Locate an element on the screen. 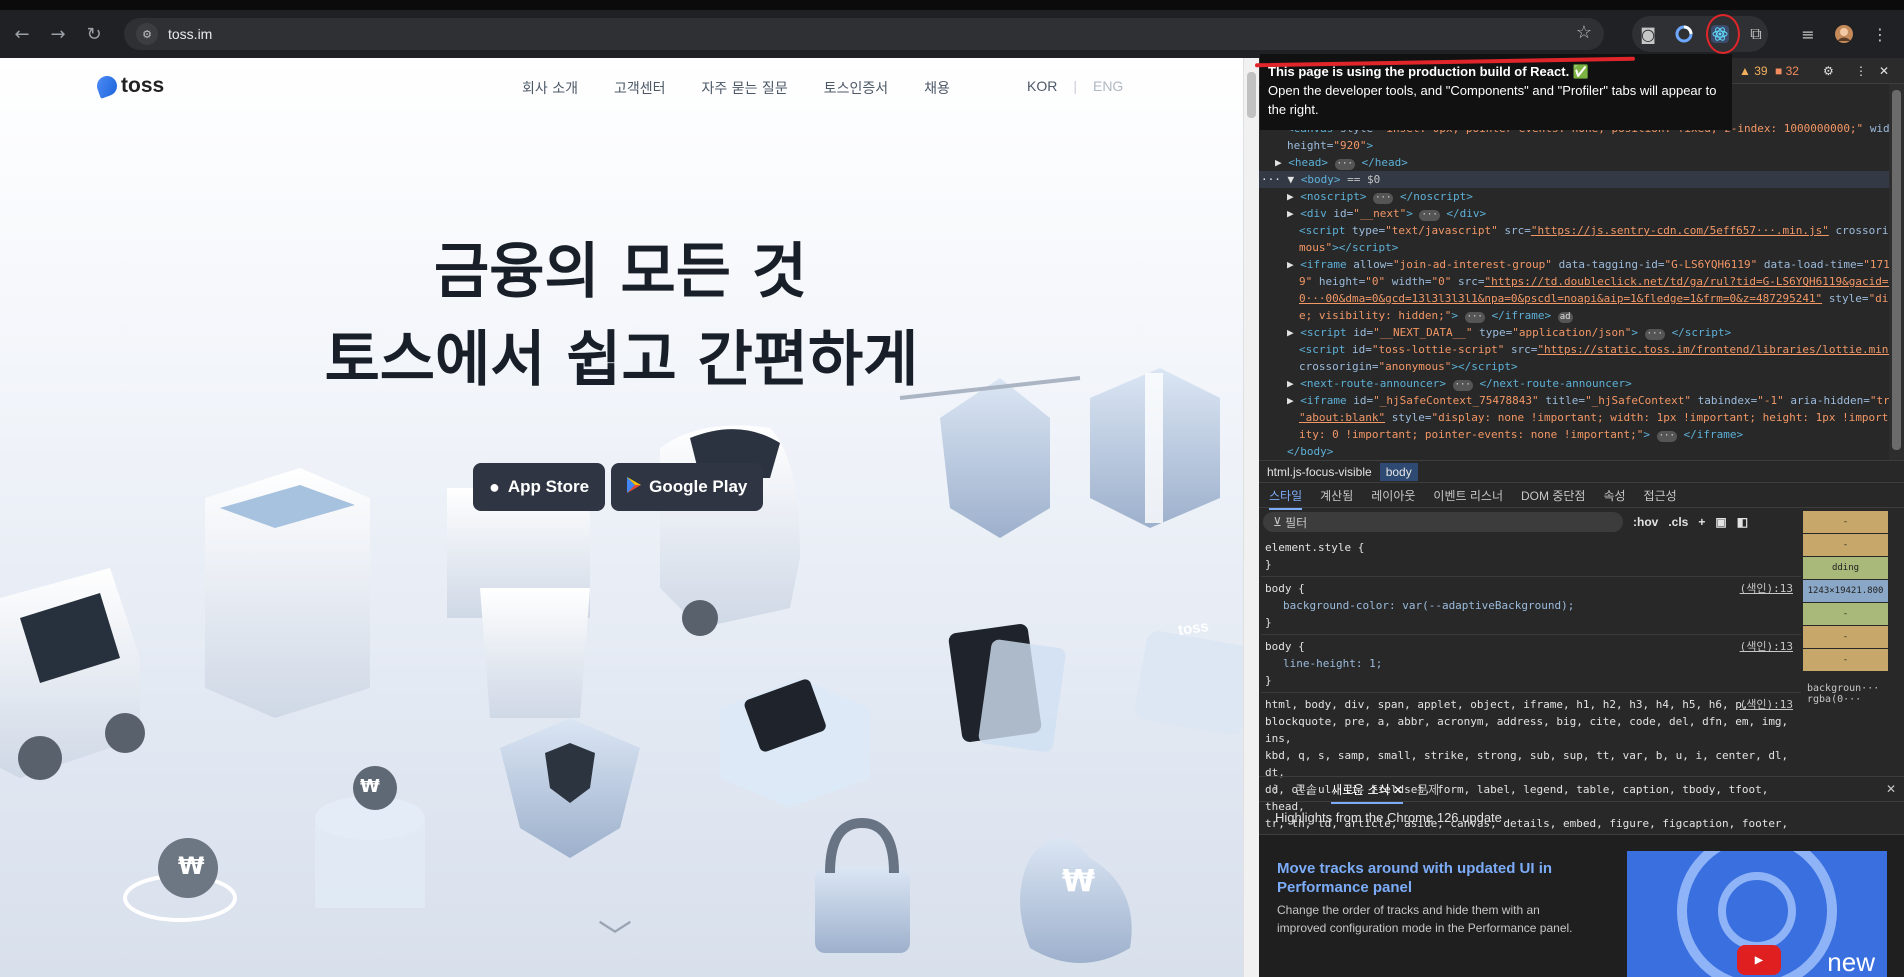 This screenshot has height=977, width=1904. play-icon: ▶ is located at coordinates (1759, 960).